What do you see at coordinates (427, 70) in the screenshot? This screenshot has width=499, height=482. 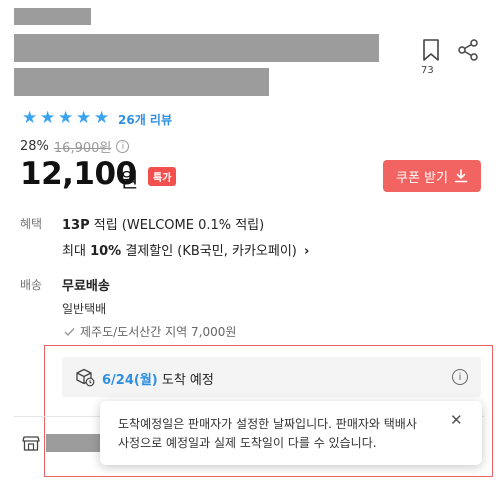 I see `bookmark-count: 73` at bounding box center [427, 70].